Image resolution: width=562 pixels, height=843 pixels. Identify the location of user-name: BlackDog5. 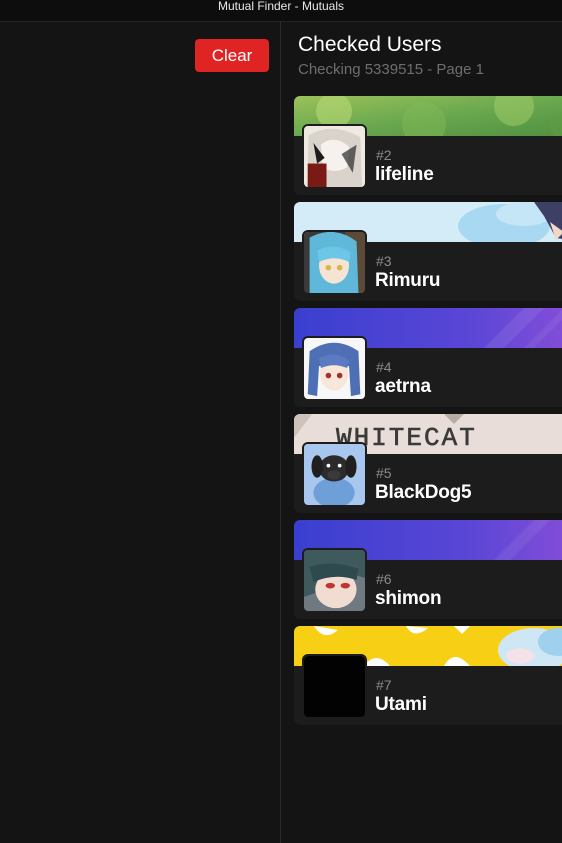
(423, 492).